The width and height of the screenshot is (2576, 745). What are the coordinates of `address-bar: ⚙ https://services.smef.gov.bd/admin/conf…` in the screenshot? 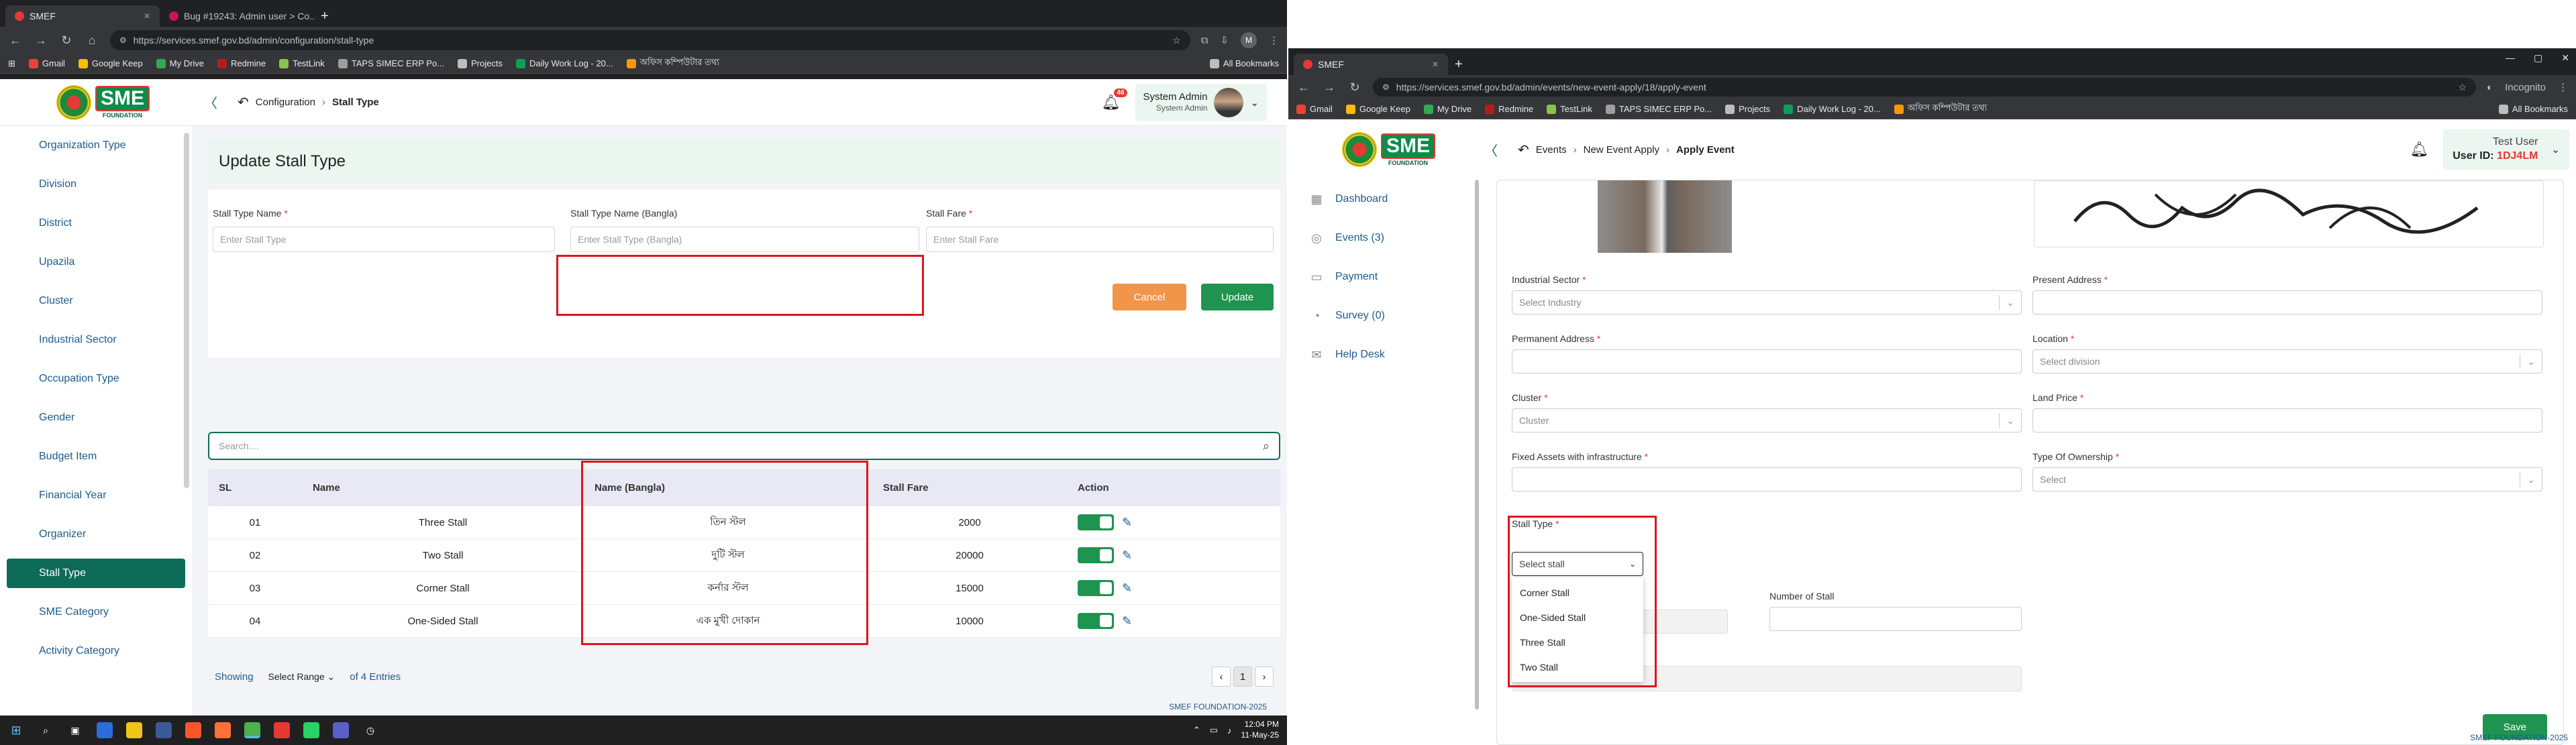 It's located at (650, 40).